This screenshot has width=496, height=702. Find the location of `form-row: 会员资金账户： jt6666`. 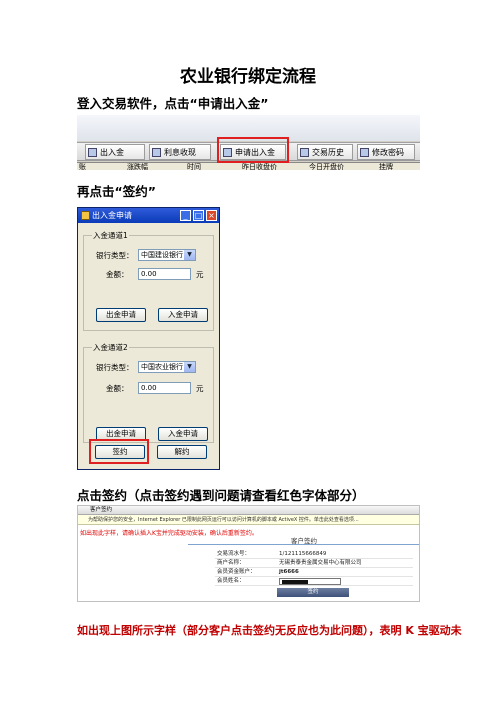

form-row: 会员资金账户： jt6666 is located at coordinates (314, 572).